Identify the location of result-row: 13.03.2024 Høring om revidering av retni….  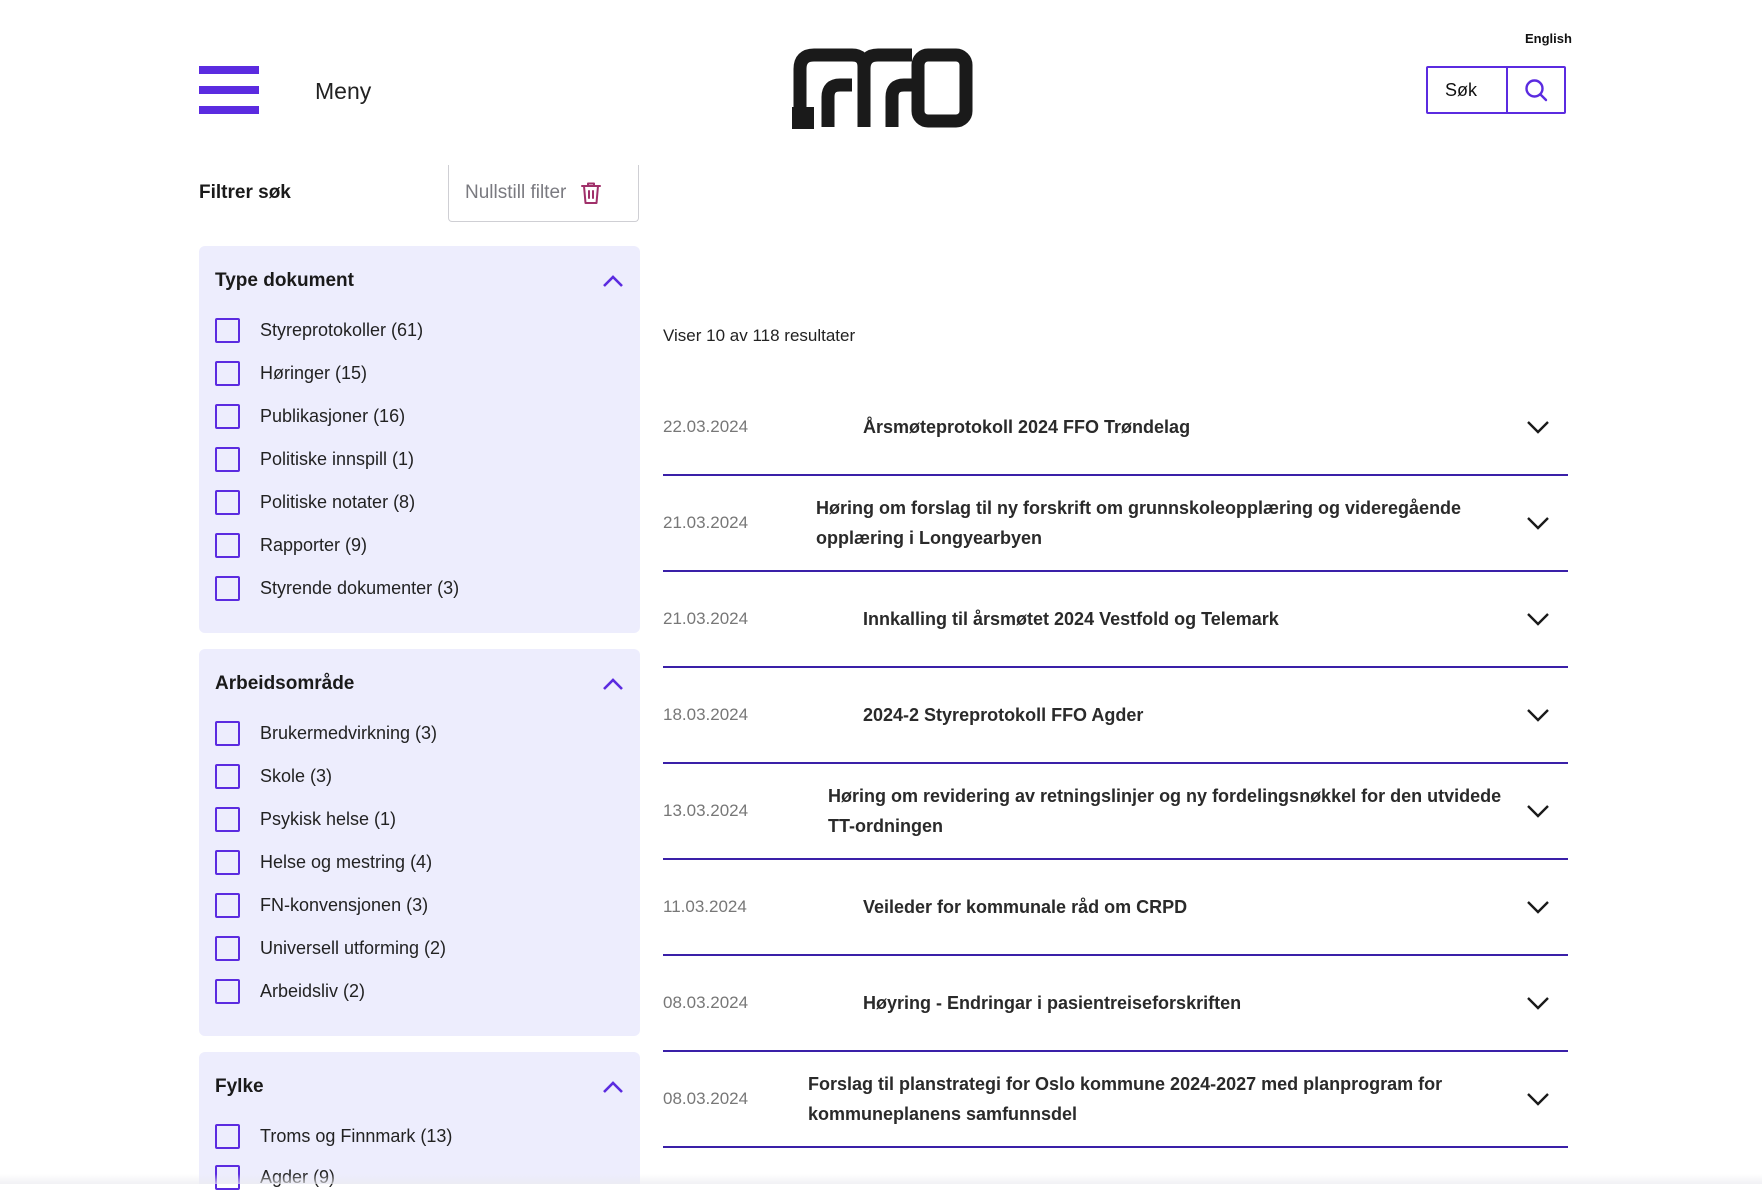
(1115, 812).